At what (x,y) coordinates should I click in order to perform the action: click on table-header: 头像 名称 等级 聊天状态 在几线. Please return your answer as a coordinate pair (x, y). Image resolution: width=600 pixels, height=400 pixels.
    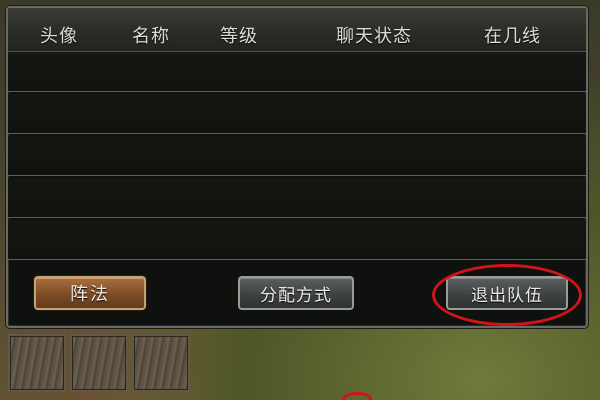
    Looking at the image, I should click on (297, 30).